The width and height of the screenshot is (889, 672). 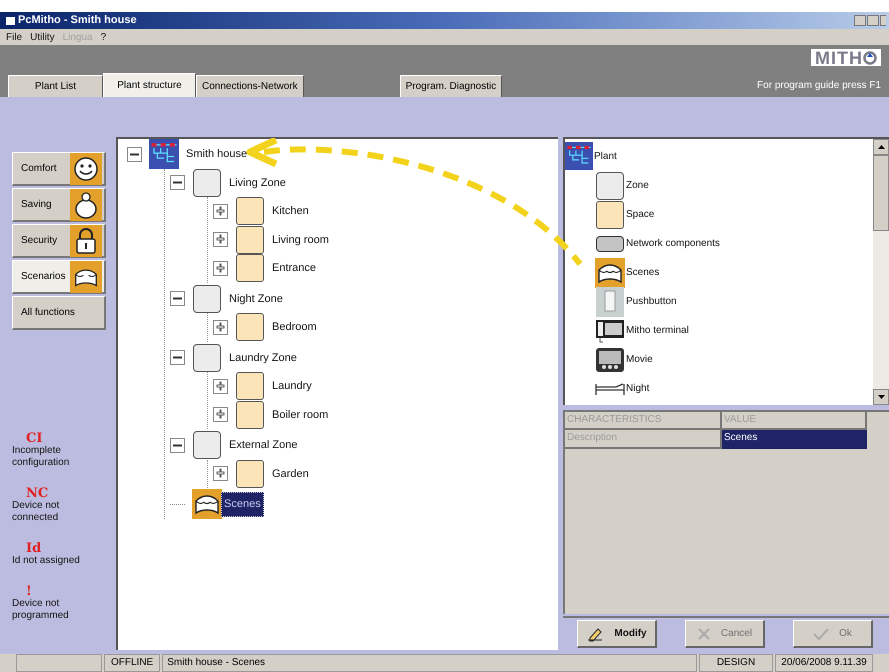 What do you see at coordinates (290, 474) in the screenshot?
I see `tree-item: Garden` at bounding box center [290, 474].